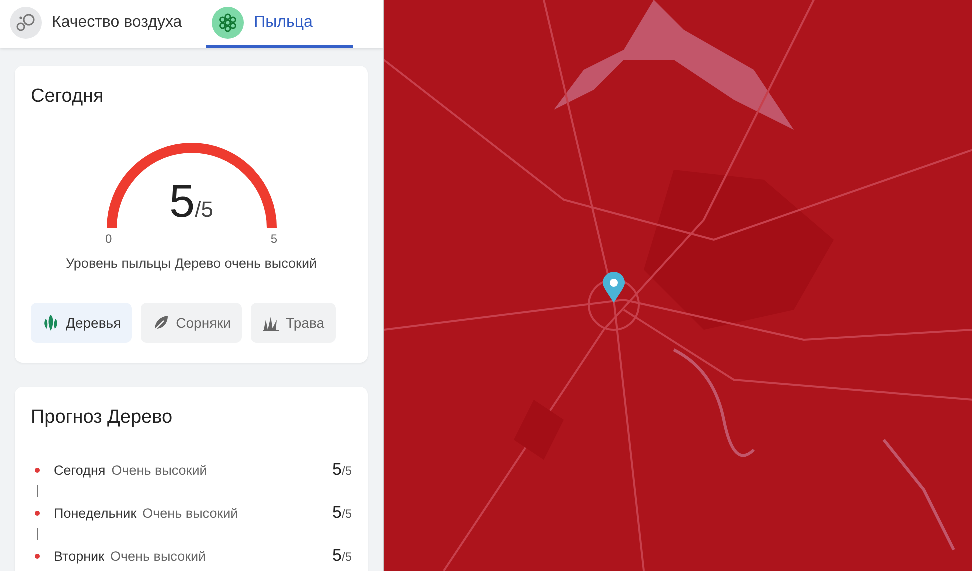  Describe the element at coordinates (68, 97) in the screenshot. I see `card-title: Сегодня` at that location.